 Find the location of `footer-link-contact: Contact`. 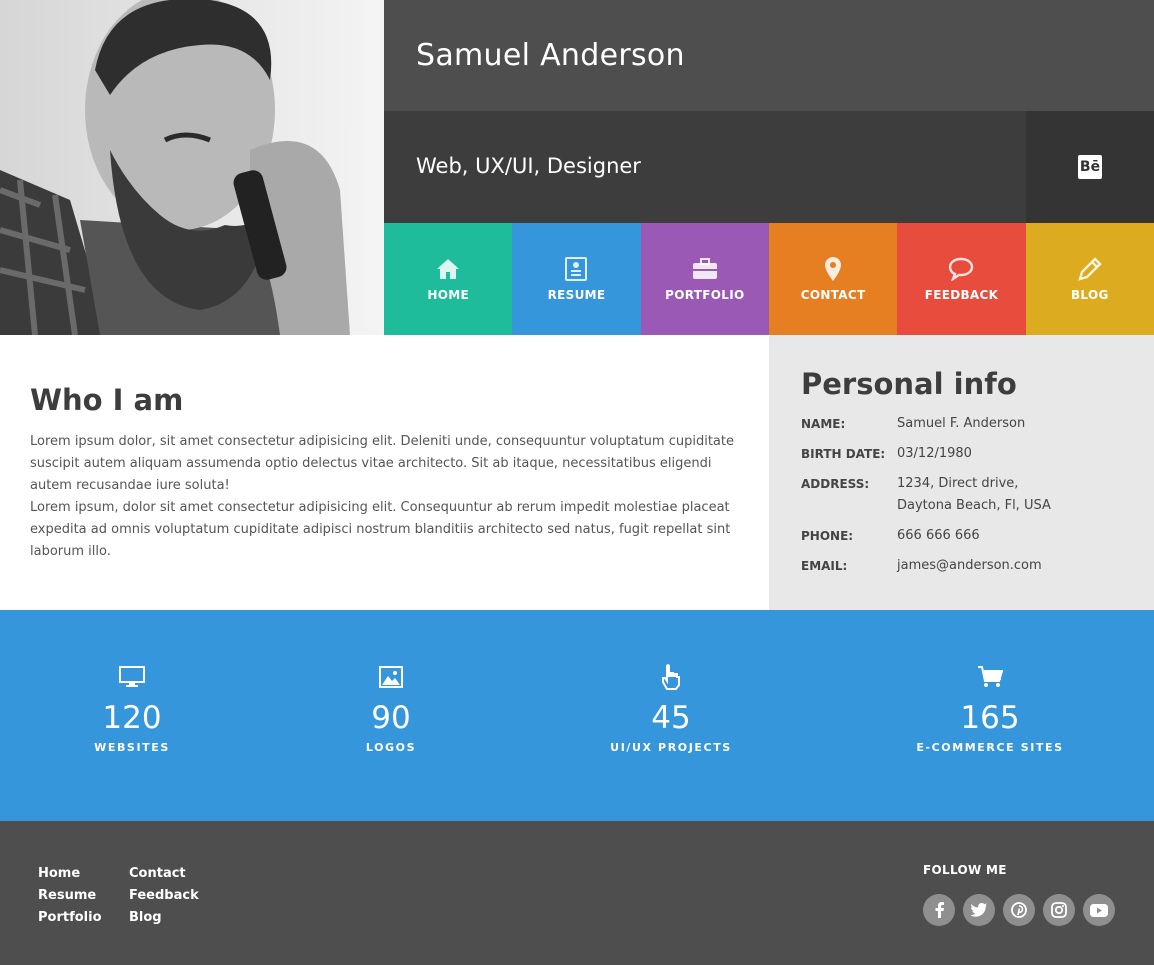

footer-link-contact: Contact is located at coordinates (164, 874).